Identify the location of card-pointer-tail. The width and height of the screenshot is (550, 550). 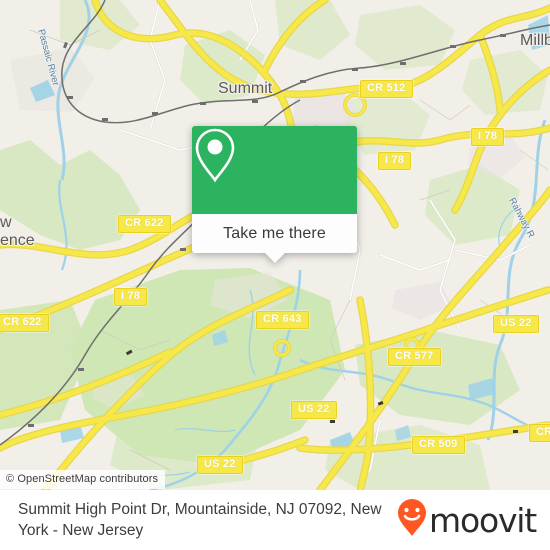
(274, 257).